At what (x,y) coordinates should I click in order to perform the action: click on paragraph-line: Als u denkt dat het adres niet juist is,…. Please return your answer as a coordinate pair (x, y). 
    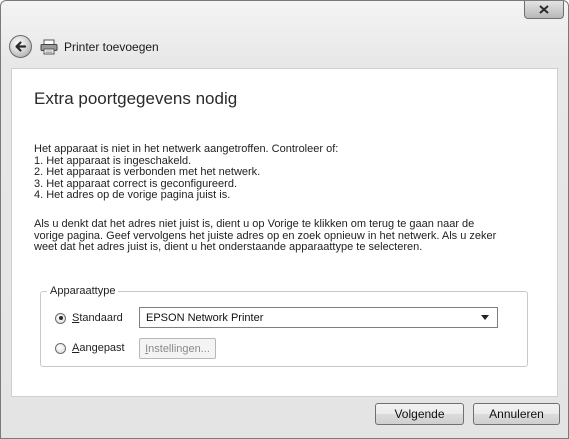
    Looking at the image, I should click on (254, 224).